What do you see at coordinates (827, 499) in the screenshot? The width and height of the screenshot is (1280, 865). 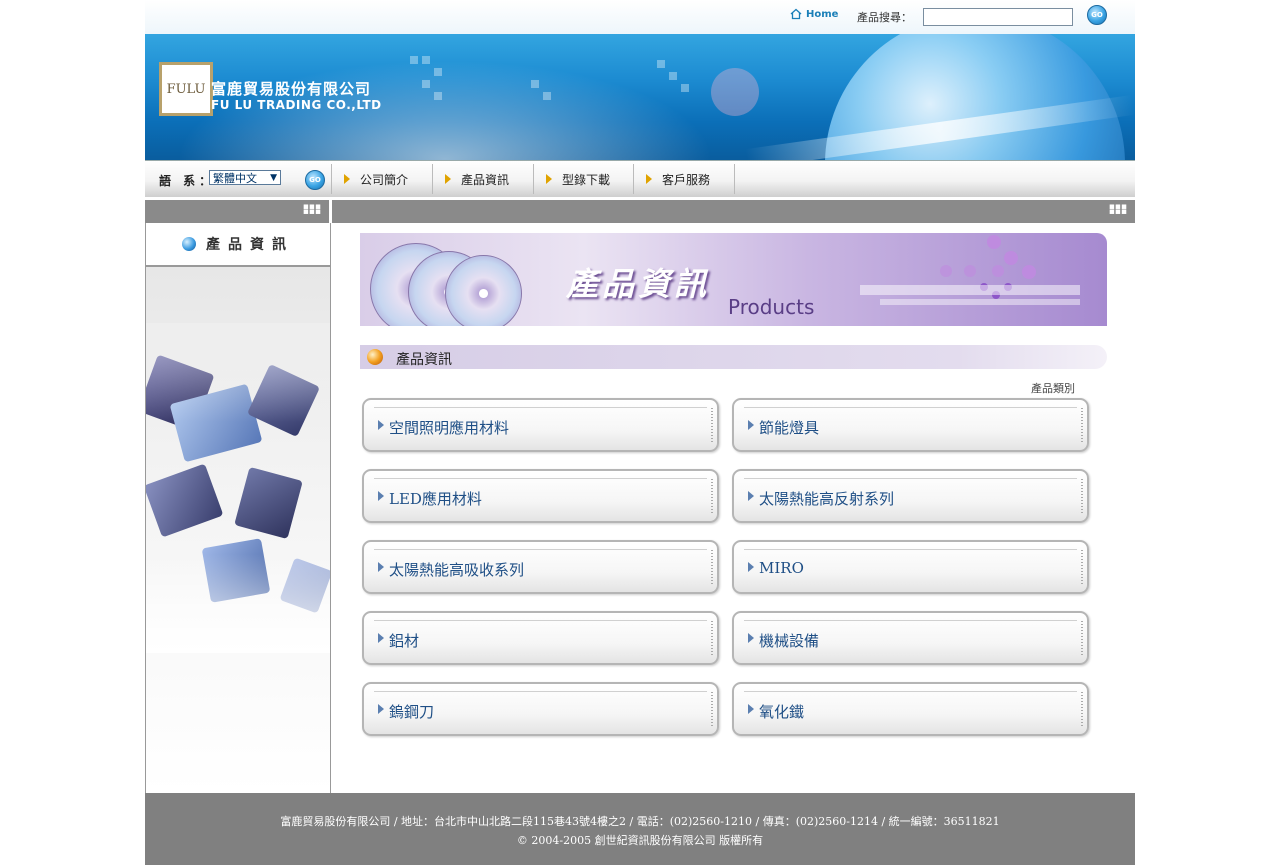 I see `category-label: 太陽熱能高反射系列` at bounding box center [827, 499].